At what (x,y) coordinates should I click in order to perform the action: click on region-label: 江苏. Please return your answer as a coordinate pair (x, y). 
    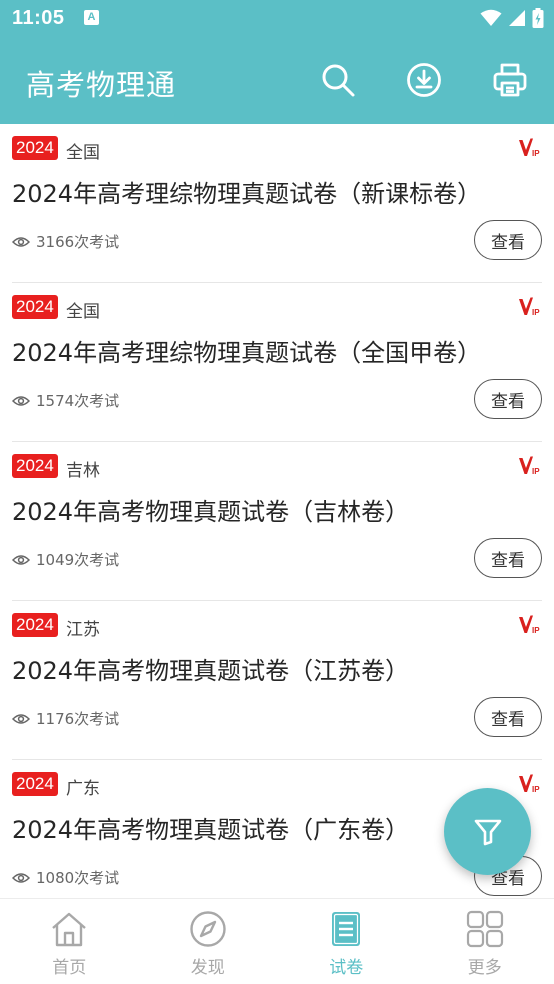
    Looking at the image, I should click on (83, 630).